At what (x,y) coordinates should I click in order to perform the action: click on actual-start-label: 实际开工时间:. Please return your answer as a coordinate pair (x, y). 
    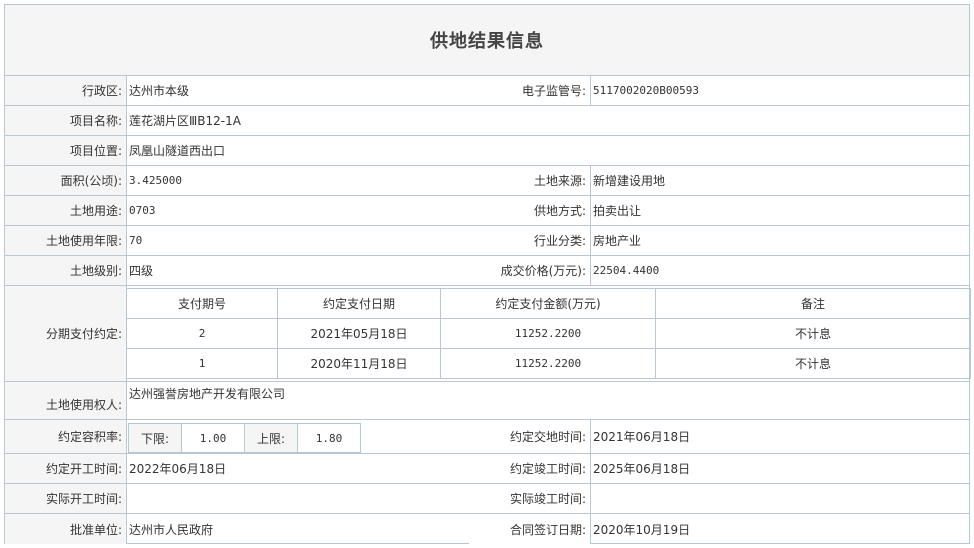
    Looking at the image, I should click on (65, 498).